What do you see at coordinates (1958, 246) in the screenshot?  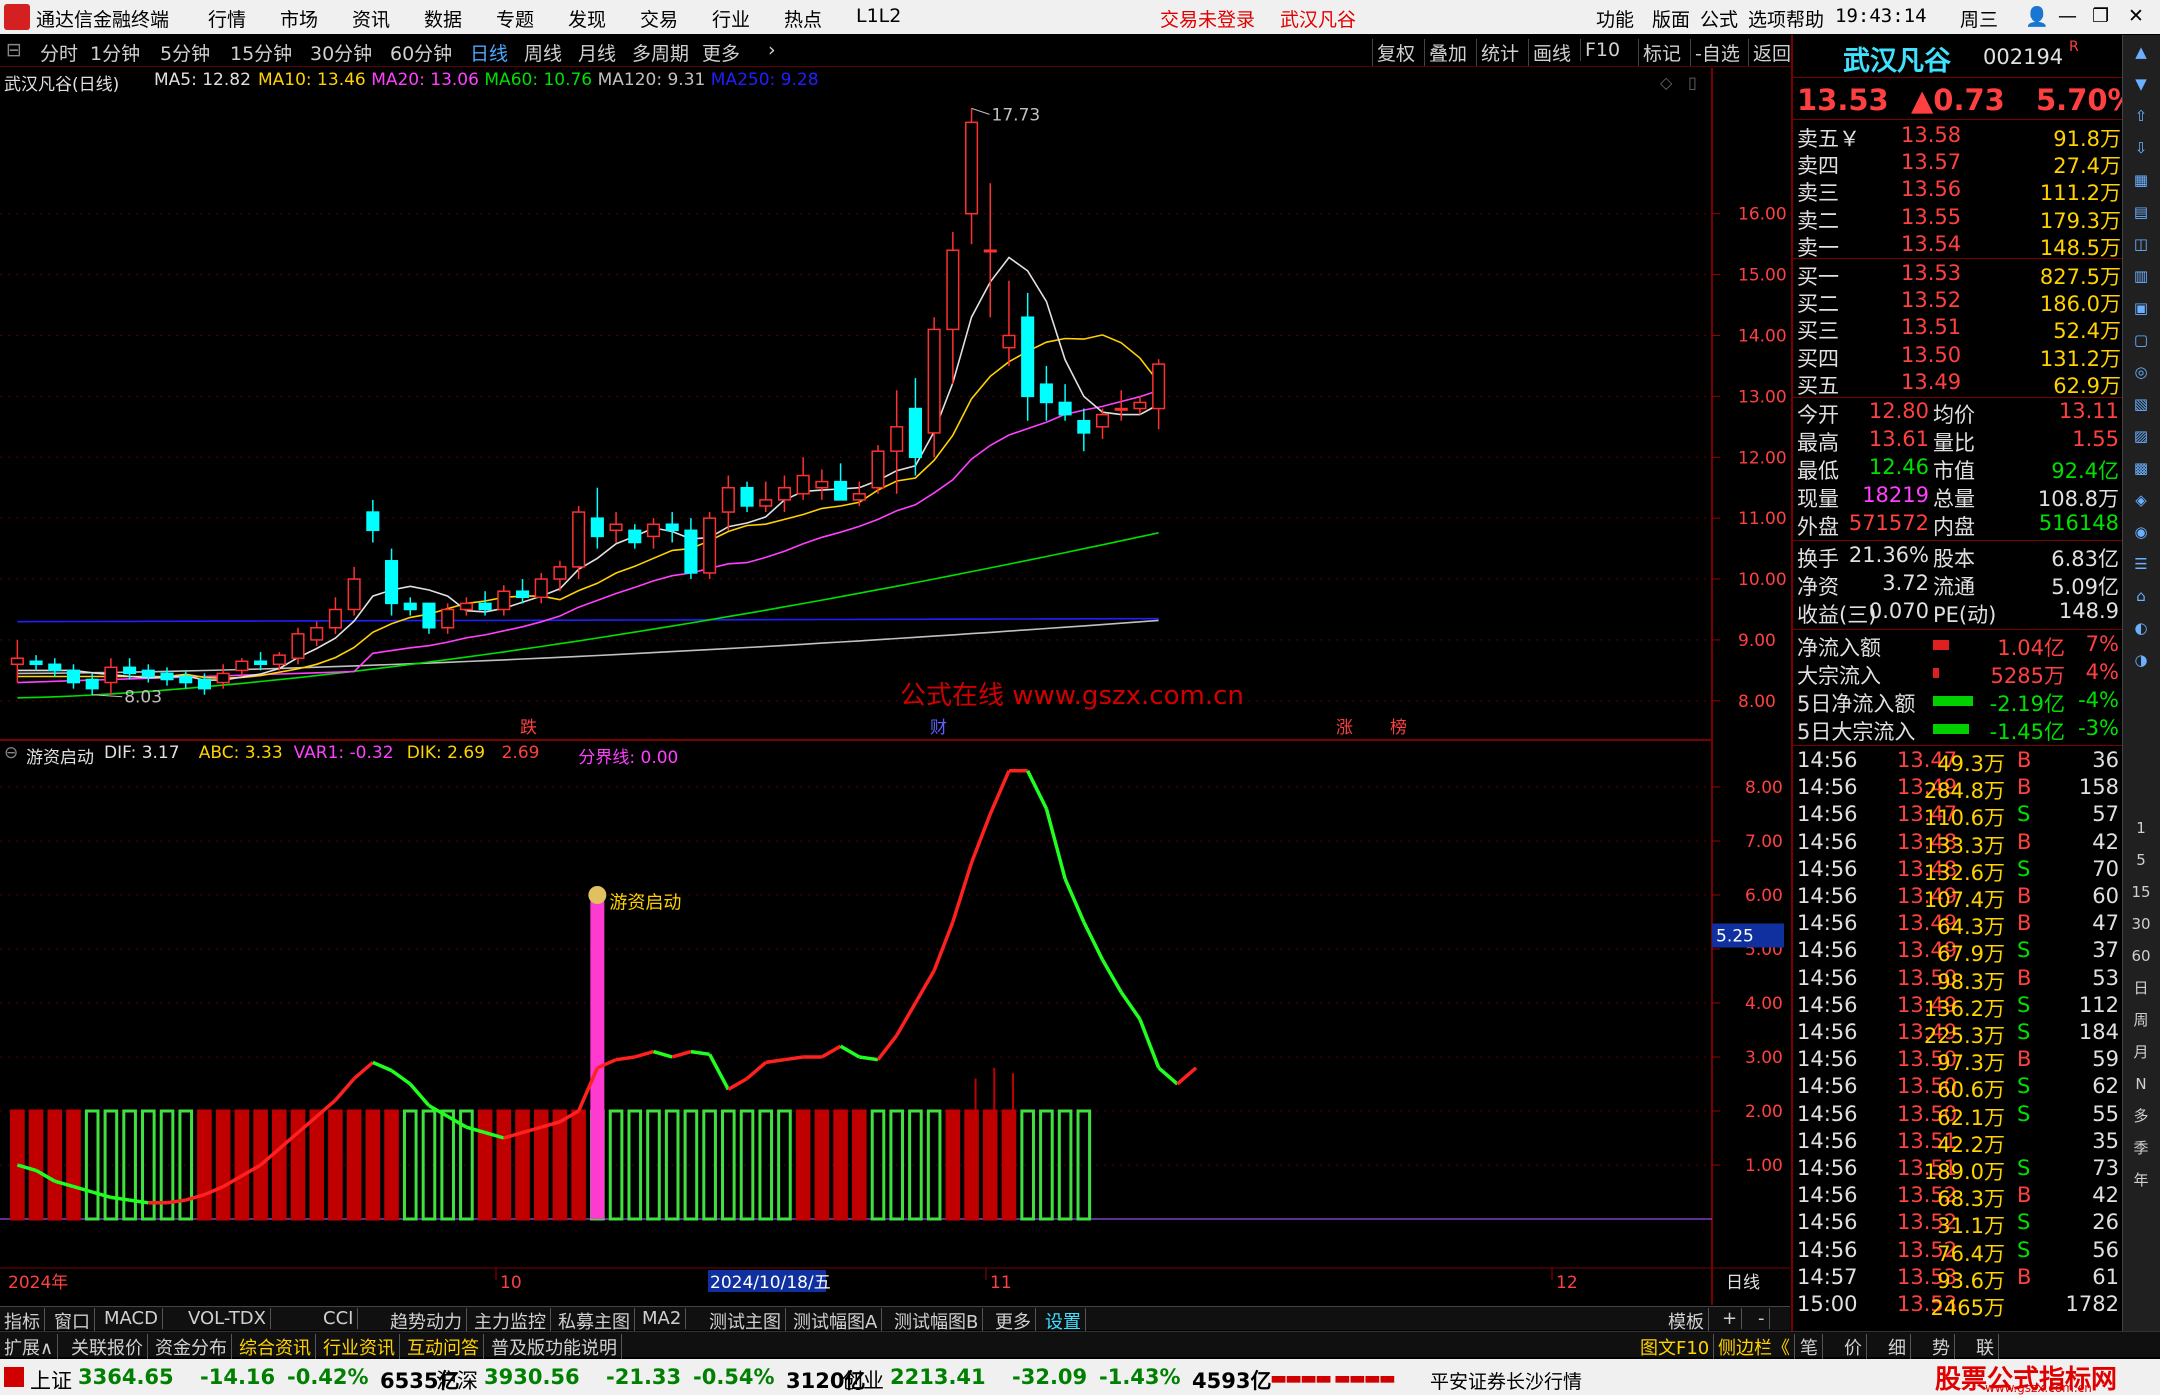 I see `asks-row: 卖一 13.54 148.5万` at bounding box center [1958, 246].